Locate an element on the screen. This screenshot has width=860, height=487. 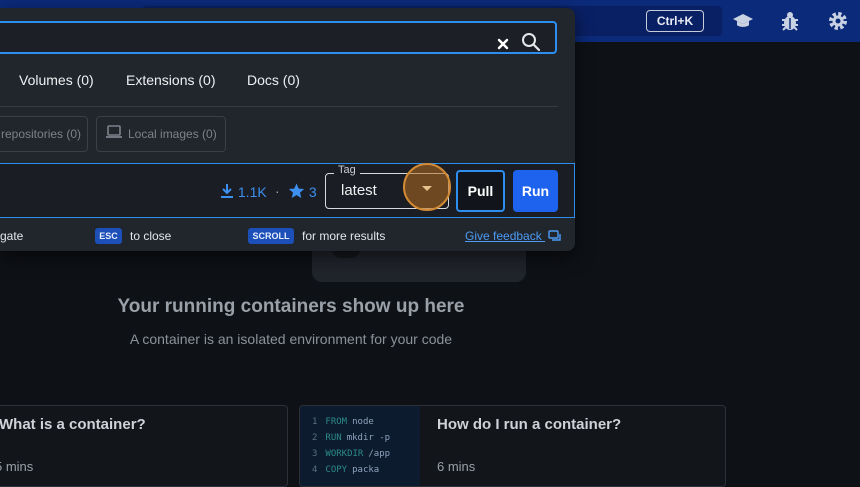
filter-chip-label: Local images (0) is located at coordinates (172, 134).